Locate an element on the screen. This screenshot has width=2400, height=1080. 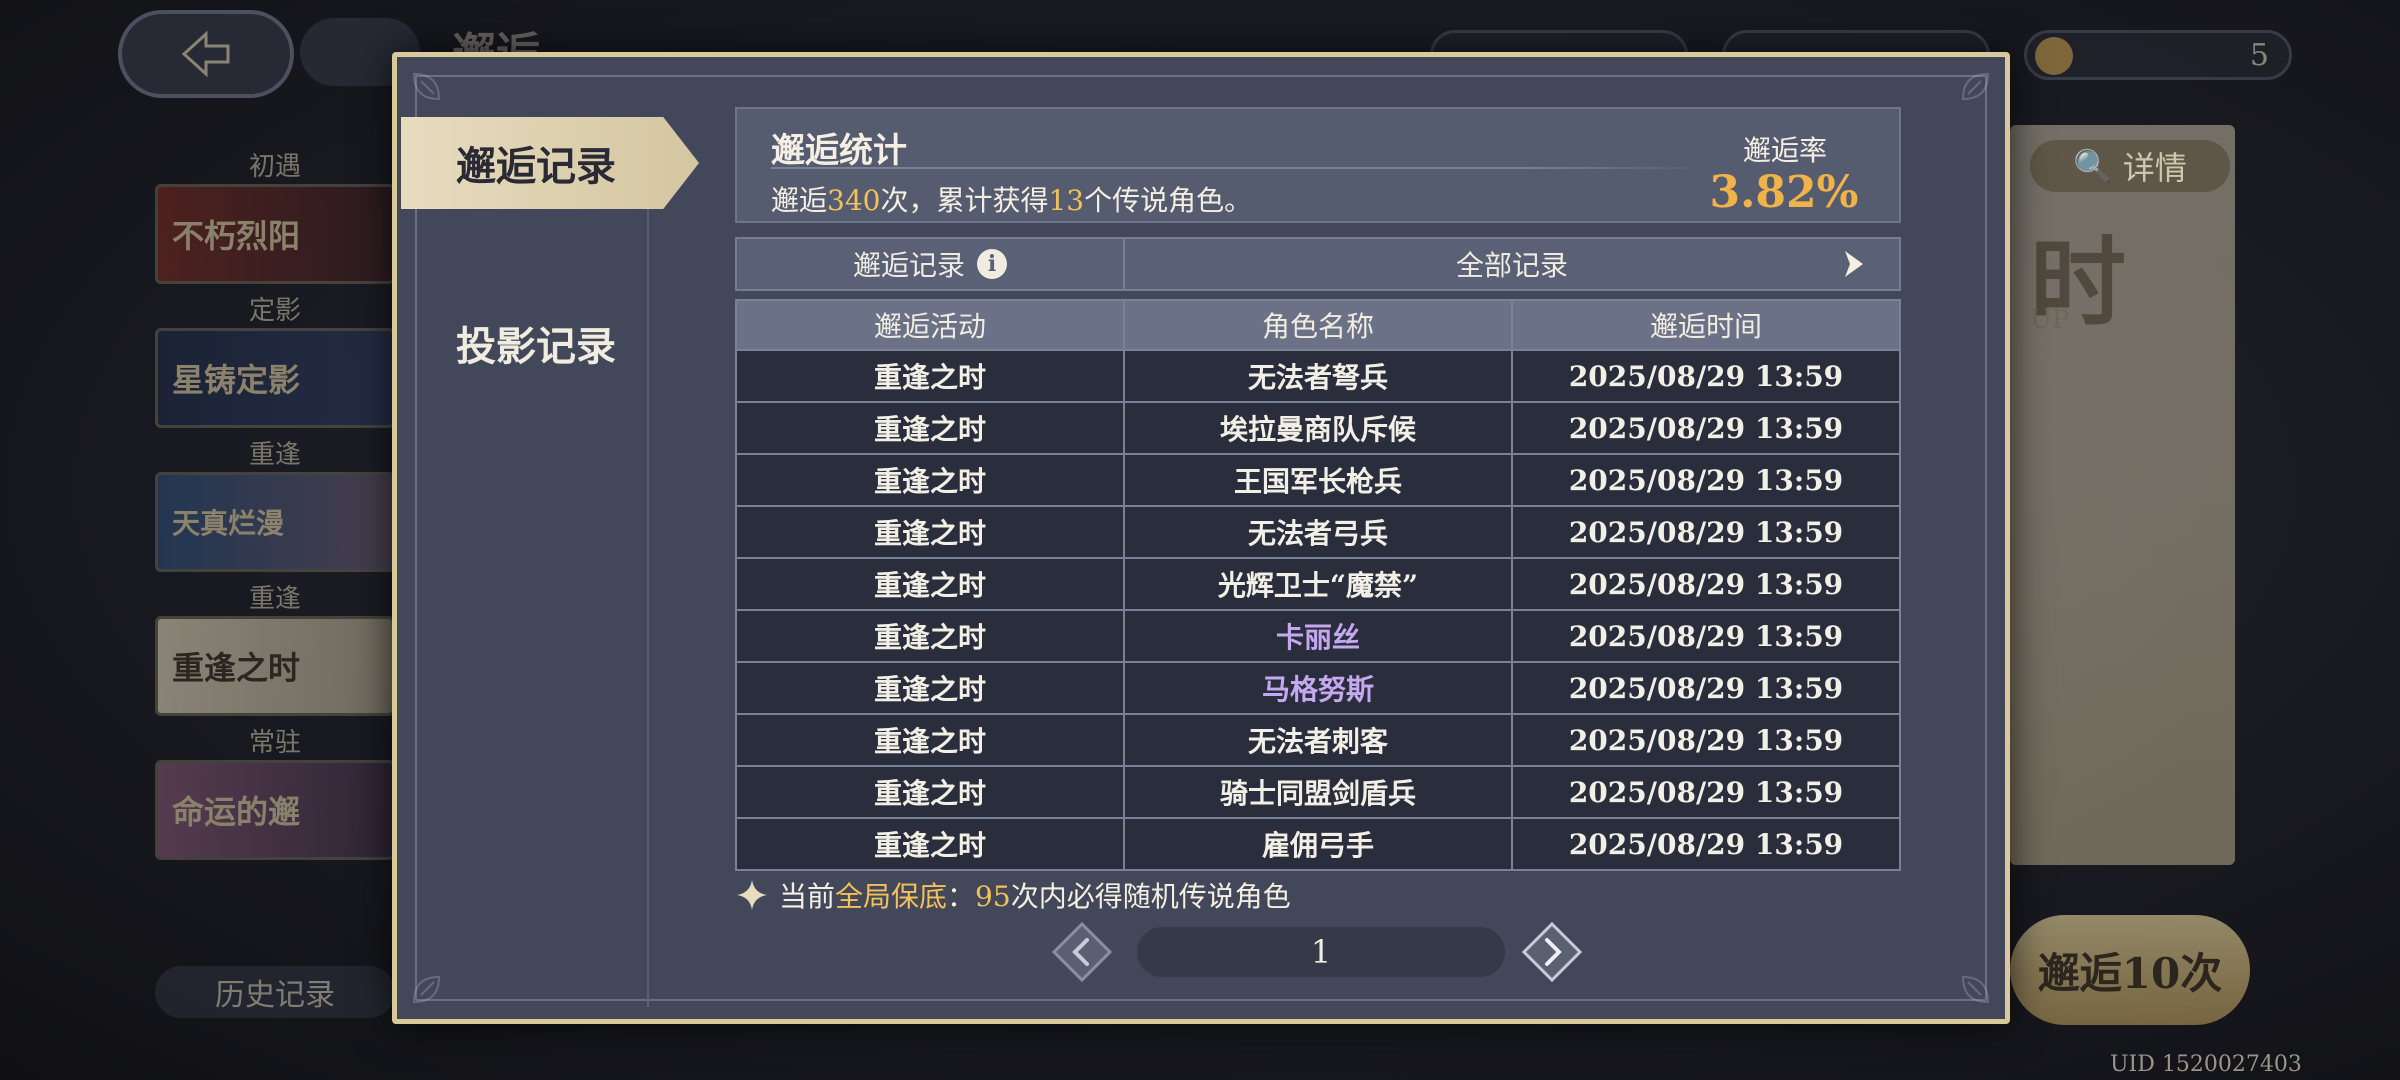
cell-character-name: 王国军长枪兵 is located at coordinates (1319, 480).